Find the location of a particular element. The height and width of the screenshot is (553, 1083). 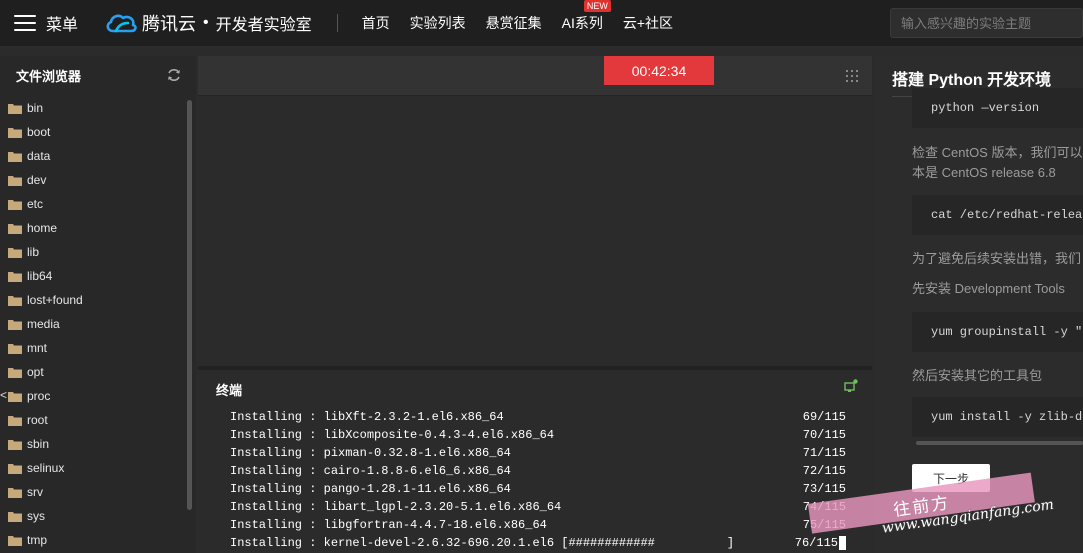

terminal-progress-count: 74/115 is located at coordinates (824, 507).